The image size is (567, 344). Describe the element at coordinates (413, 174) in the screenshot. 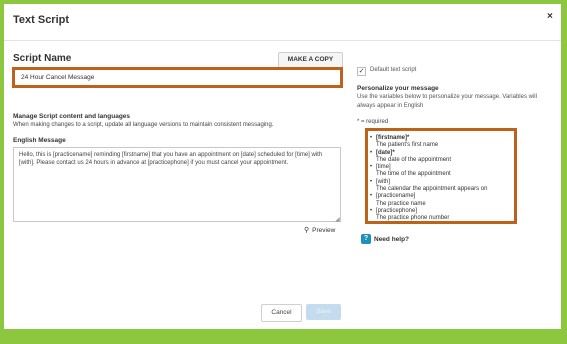

I see `variable-description: The time of the appointment` at that location.